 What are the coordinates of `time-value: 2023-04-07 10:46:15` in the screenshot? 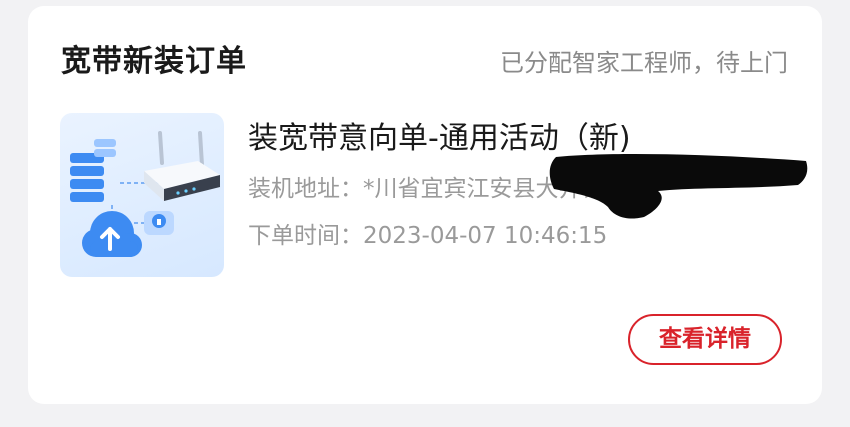 It's located at (485, 236).